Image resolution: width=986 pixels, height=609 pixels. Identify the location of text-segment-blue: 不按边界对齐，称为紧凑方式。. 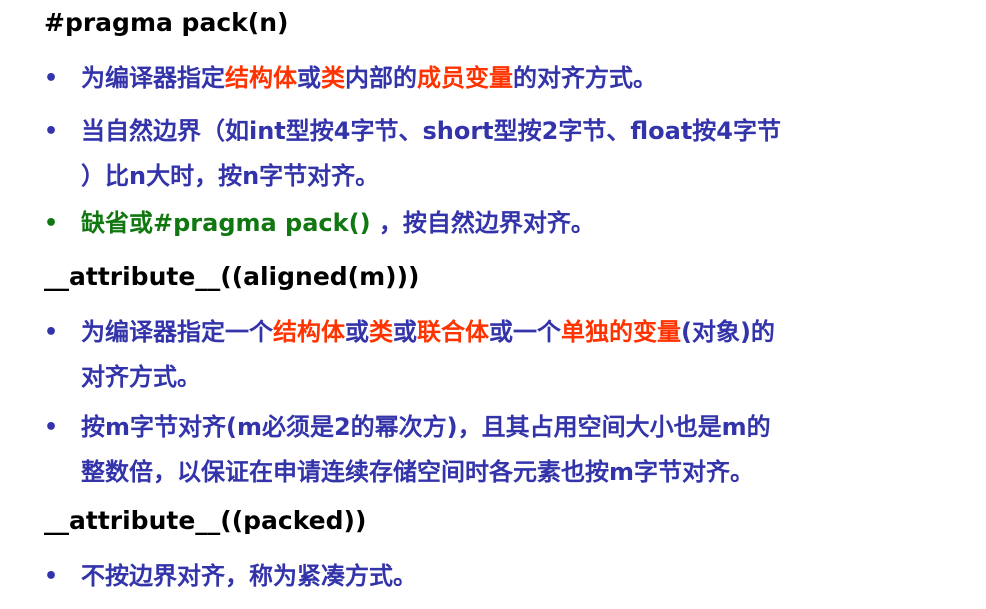
(249, 576).